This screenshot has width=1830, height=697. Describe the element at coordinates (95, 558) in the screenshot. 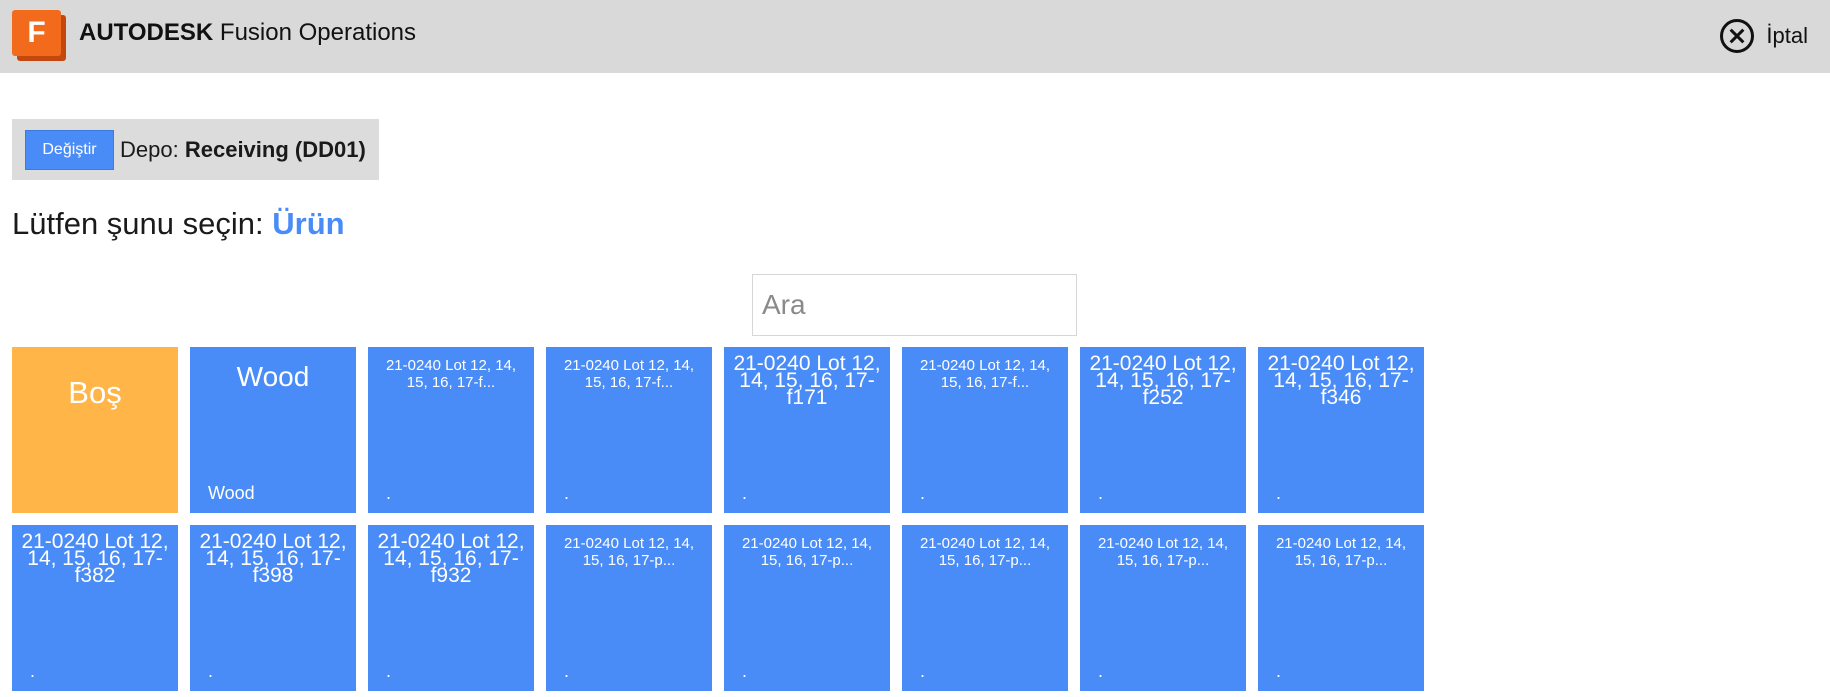

I see `tile-title: 21-0240 Lot 12, 14, 15, 16, 17-f382` at that location.